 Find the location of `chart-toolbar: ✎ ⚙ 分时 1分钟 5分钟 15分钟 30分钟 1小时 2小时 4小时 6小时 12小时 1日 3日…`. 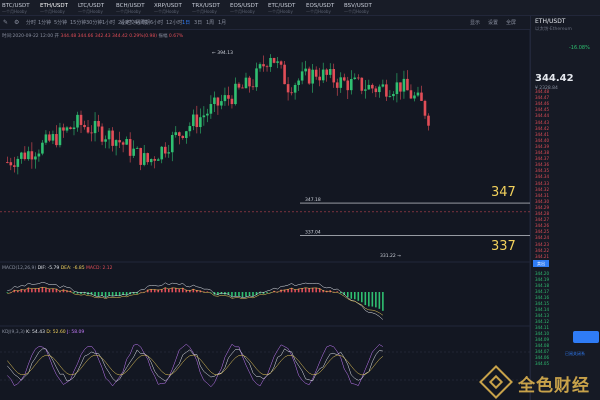

chart-toolbar: ✎ ⚙ 分时 1分钟 5分钟 15分钟 30分钟 1小时 2小时 4小时 6小时 12小时 1日 3日… is located at coordinates (265, 23).